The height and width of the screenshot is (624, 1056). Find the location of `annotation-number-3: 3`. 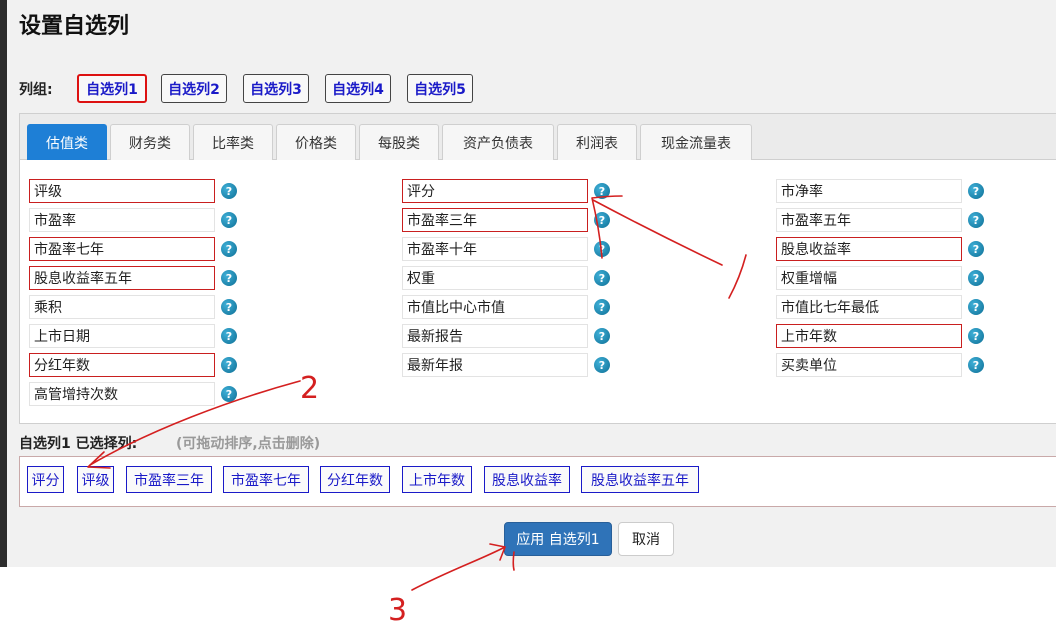

annotation-number-3: 3 is located at coordinates (397, 608).